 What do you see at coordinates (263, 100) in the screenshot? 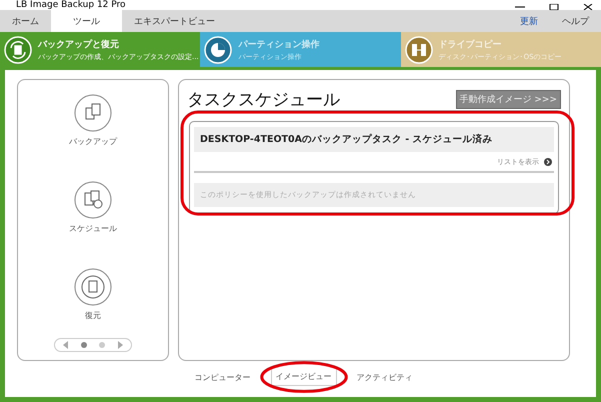
I see `page-title: タスクスケジュール` at bounding box center [263, 100].